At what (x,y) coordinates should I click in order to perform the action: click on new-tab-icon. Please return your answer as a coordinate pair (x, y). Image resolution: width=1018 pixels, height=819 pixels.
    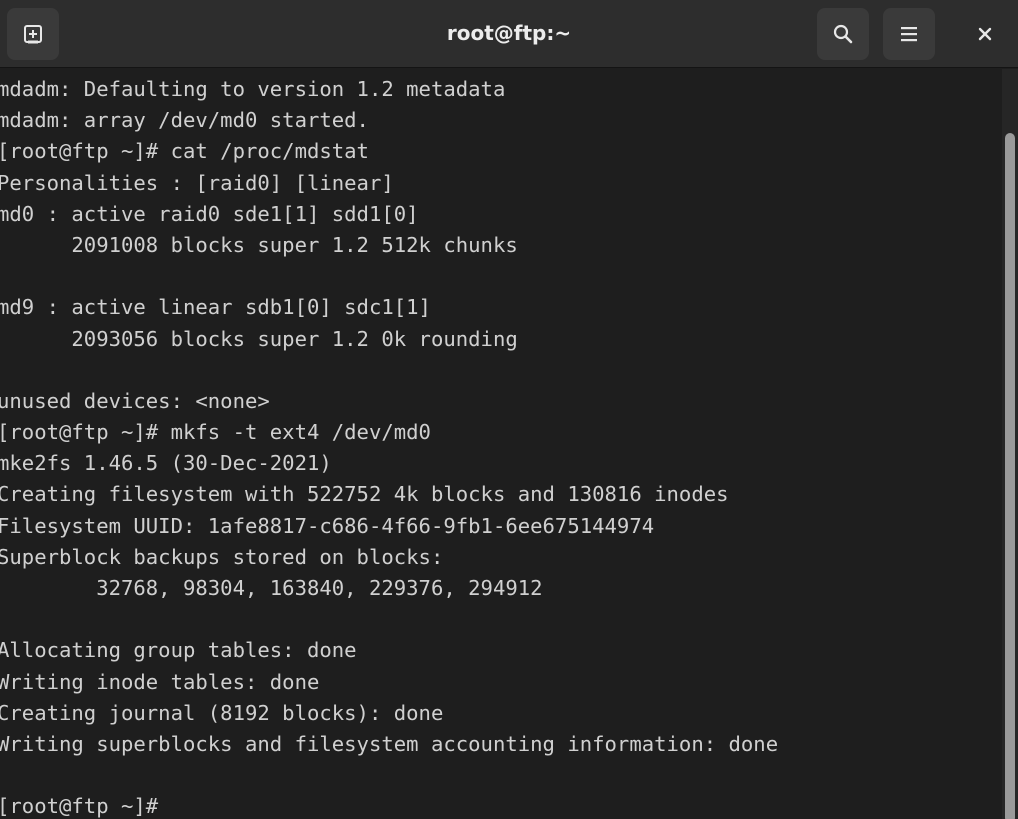
    Looking at the image, I should click on (33, 34).